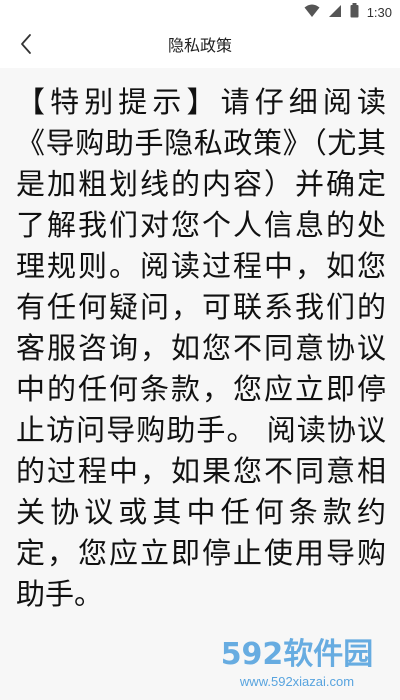  I want to click on nav-bar: 隐私政策, so click(200, 46).